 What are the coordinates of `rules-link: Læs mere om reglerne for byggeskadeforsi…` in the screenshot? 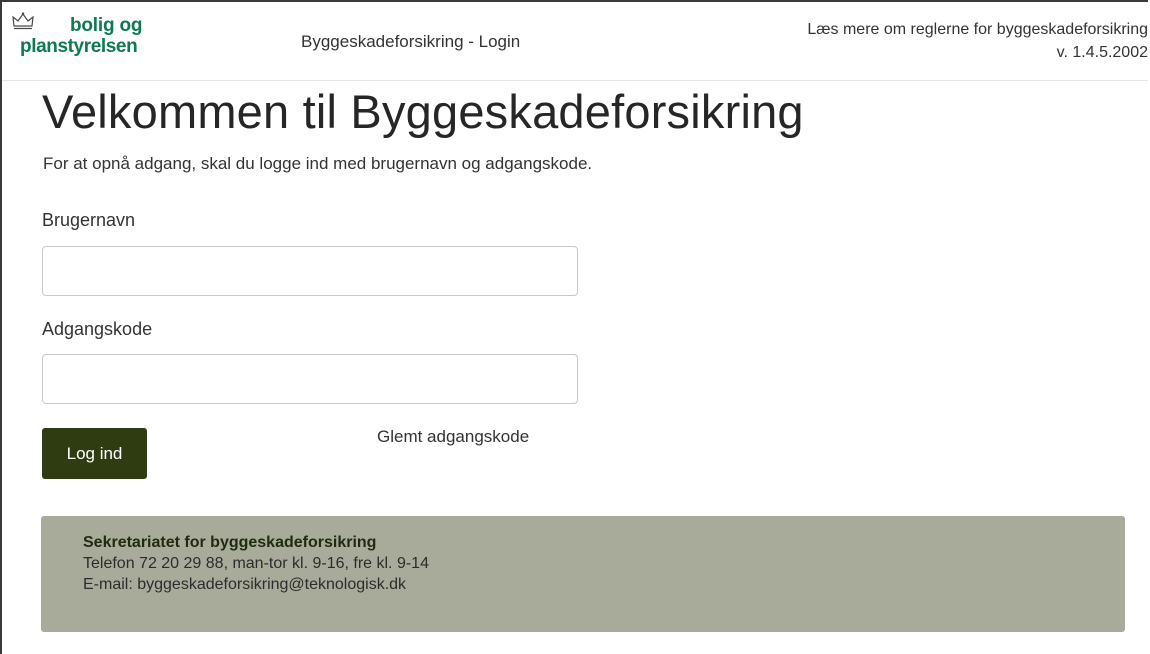 It's located at (977, 29).